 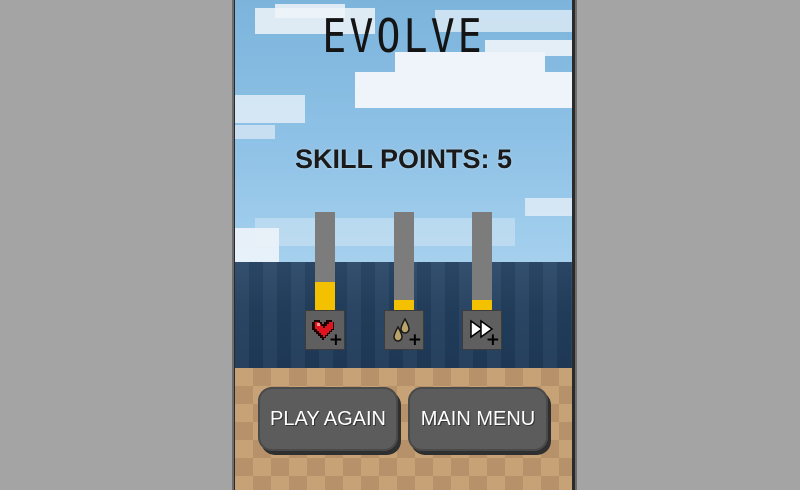 What do you see at coordinates (325, 297) in the screenshot?
I see `health-level-fill` at bounding box center [325, 297].